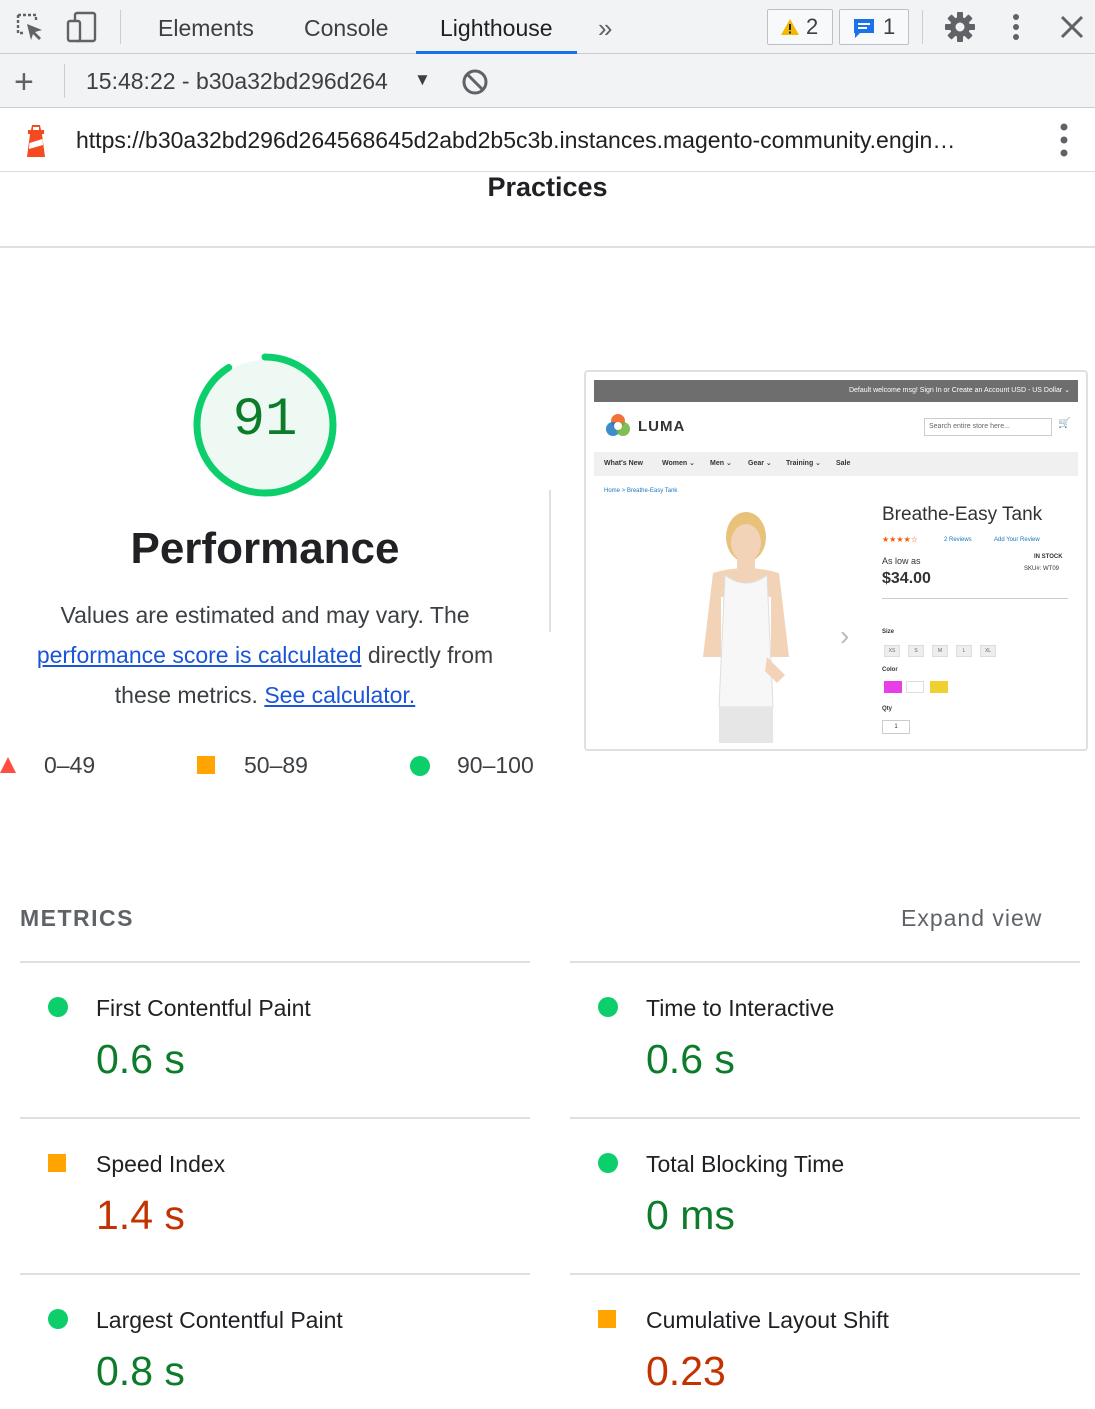  I want to click on inspect-icon, so click(30, 27).